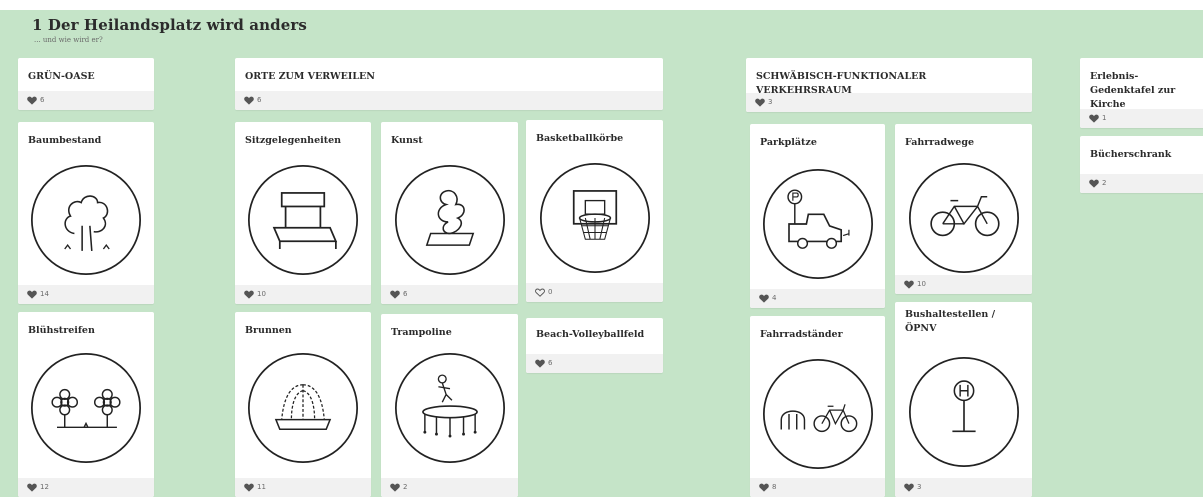  What do you see at coordinates (449, 220) in the screenshot?
I see `sculpture-icon` at bounding box center [449, 220].